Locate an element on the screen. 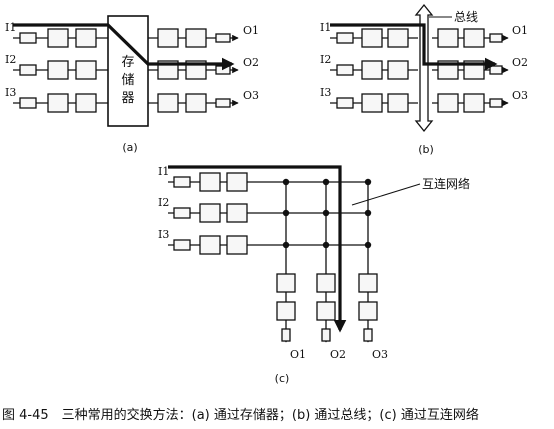  output-labels-a: O1 O2 O3 is located at coordinates (251, 63).